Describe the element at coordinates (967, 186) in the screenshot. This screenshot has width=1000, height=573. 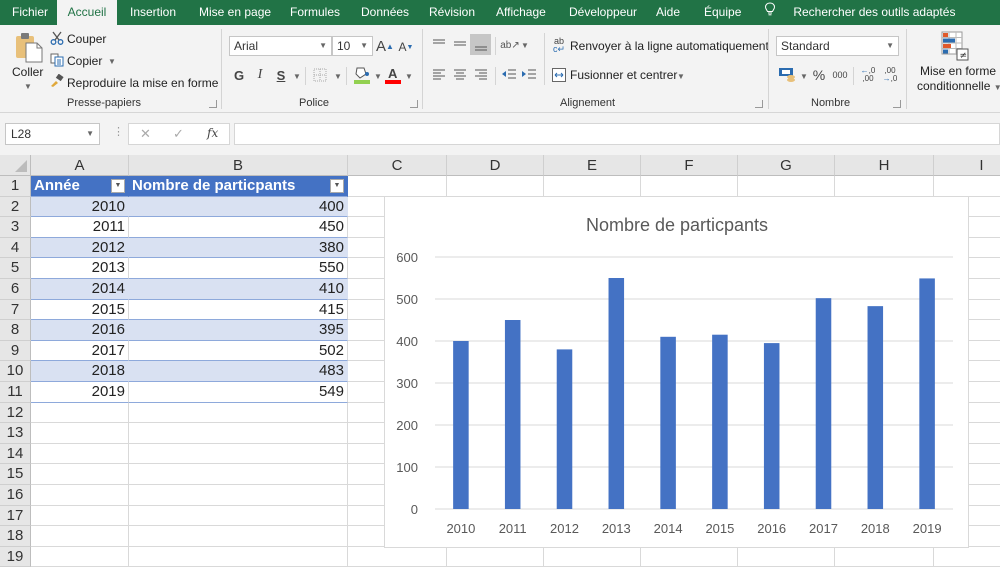
I see `cell-i1` at that location.